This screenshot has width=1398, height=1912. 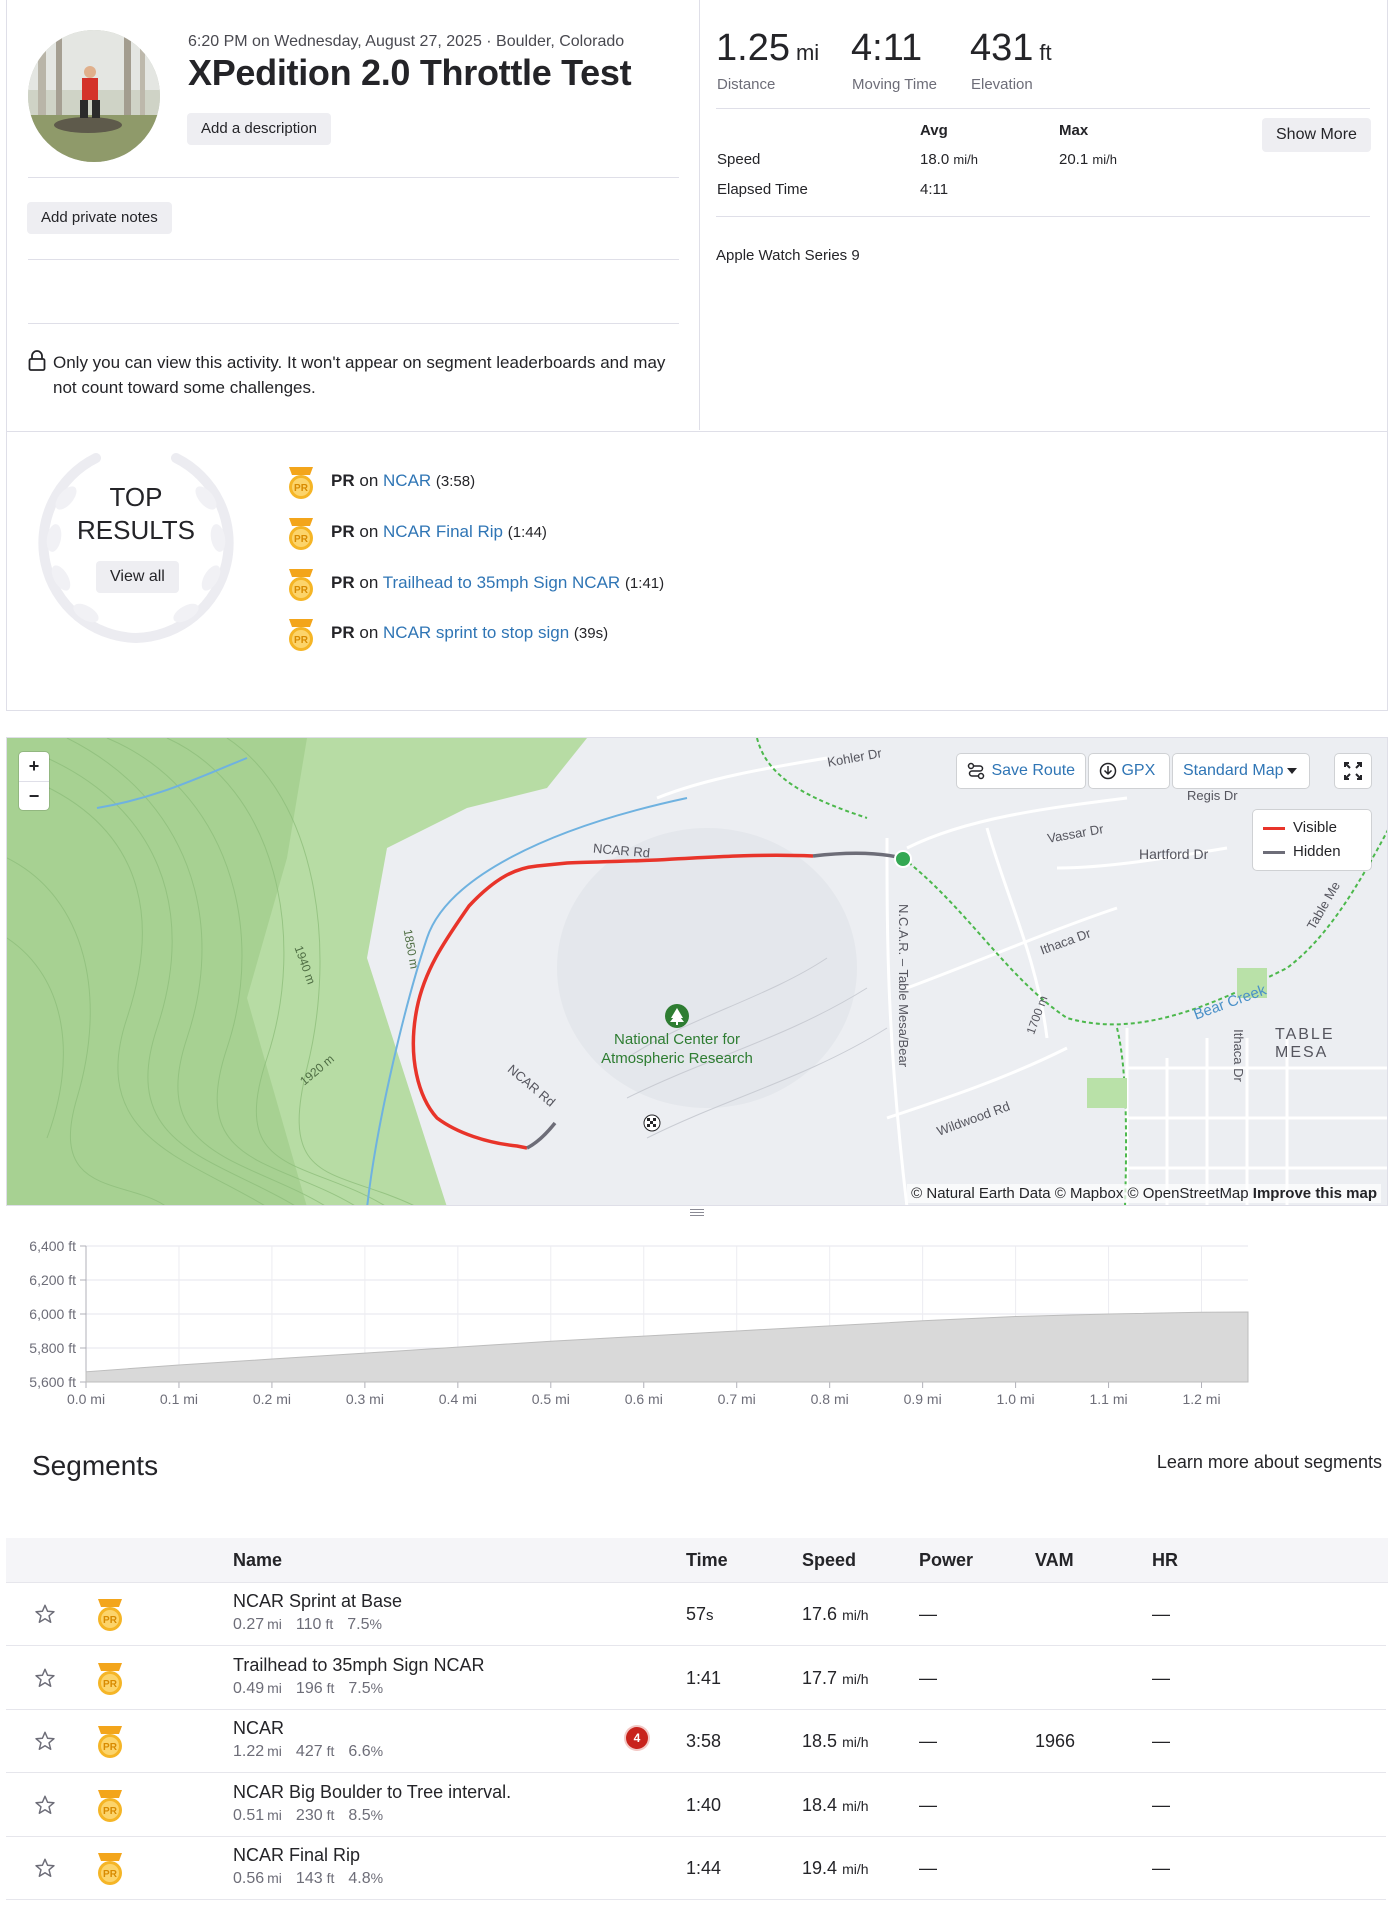 I want to click on elapsed-time-value: 4:11, so click(x=934, y=189).